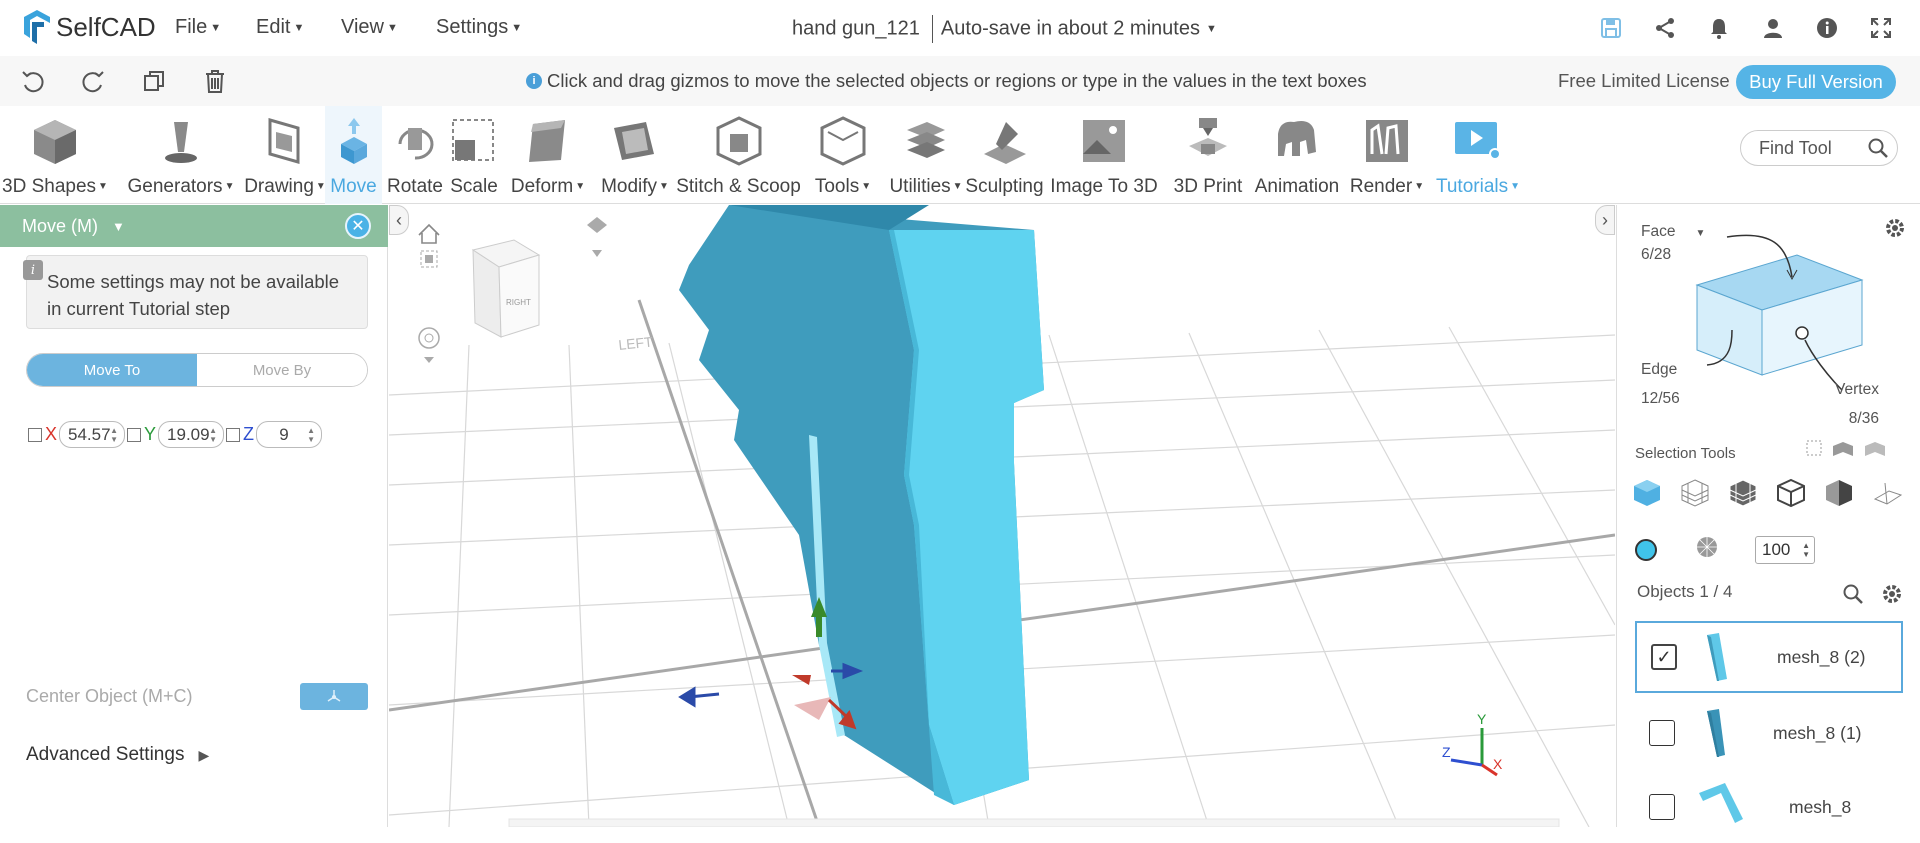 The height and width of the screenshot is (843, 1920). What do you see at coordinates (282, 370) in the screenshot?
I see `move-by-button: Move By` at bounding box center [282, 370].